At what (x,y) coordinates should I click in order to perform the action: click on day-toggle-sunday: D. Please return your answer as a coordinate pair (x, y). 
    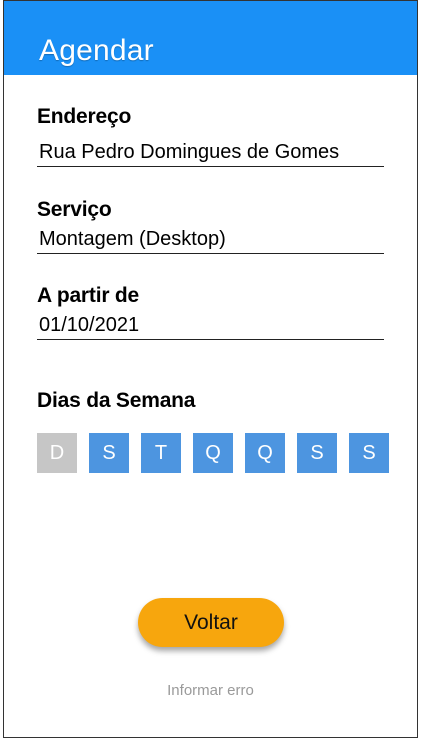
    Looking at the image, I should click on (57, 453).